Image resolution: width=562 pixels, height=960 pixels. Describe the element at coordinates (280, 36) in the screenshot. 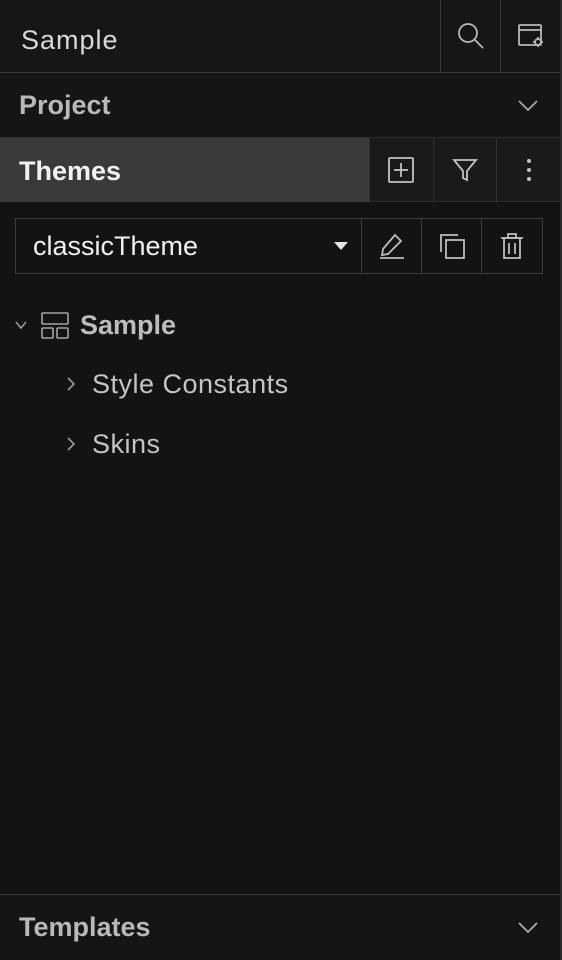

I see `panel-header: Sample` at that location.